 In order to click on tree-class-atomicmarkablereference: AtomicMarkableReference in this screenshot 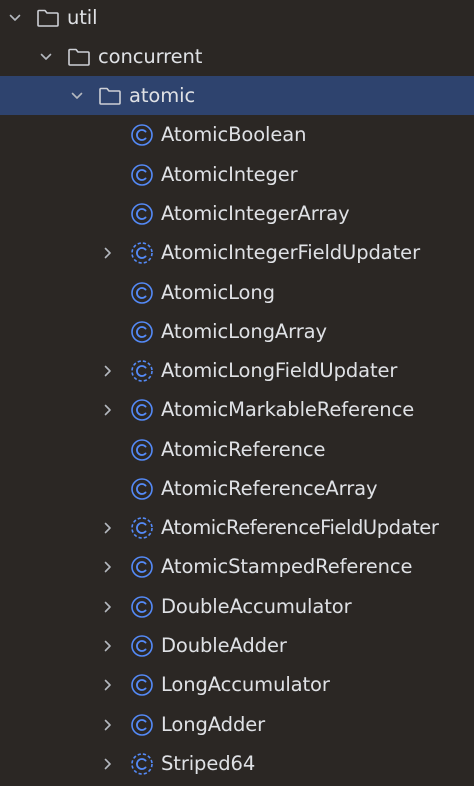, I will do `click(237, 409)`.